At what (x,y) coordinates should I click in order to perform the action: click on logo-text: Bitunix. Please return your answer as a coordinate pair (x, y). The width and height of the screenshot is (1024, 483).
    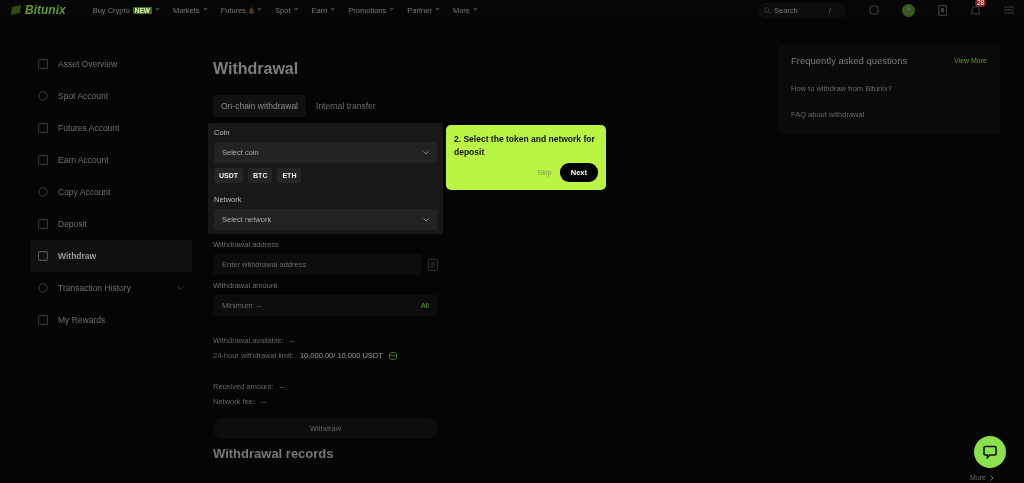
    Looking at the image, I should click on (45, 10).